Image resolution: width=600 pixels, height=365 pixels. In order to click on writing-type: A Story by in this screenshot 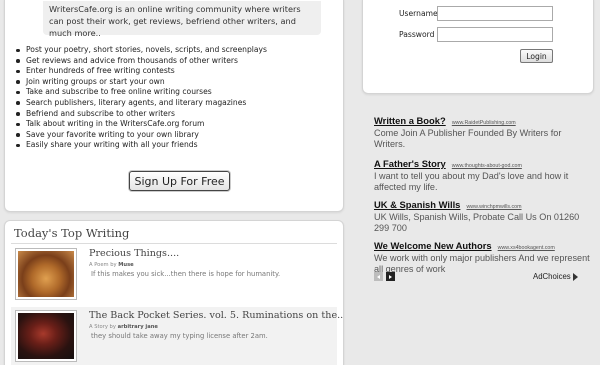, I will do `click(102, 327)`.